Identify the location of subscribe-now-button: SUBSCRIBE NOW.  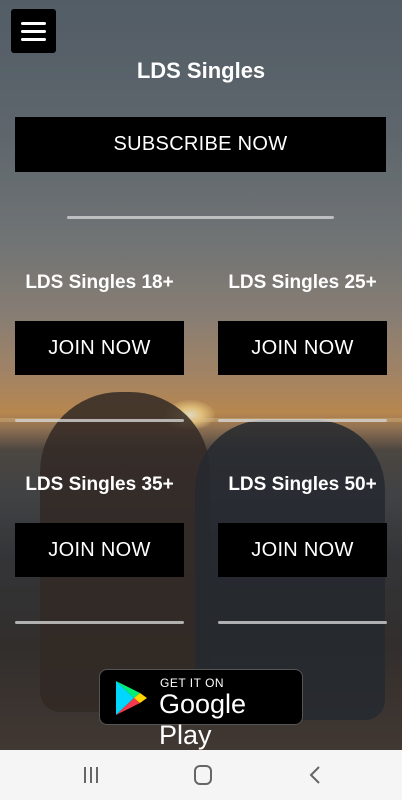
(200, 144).